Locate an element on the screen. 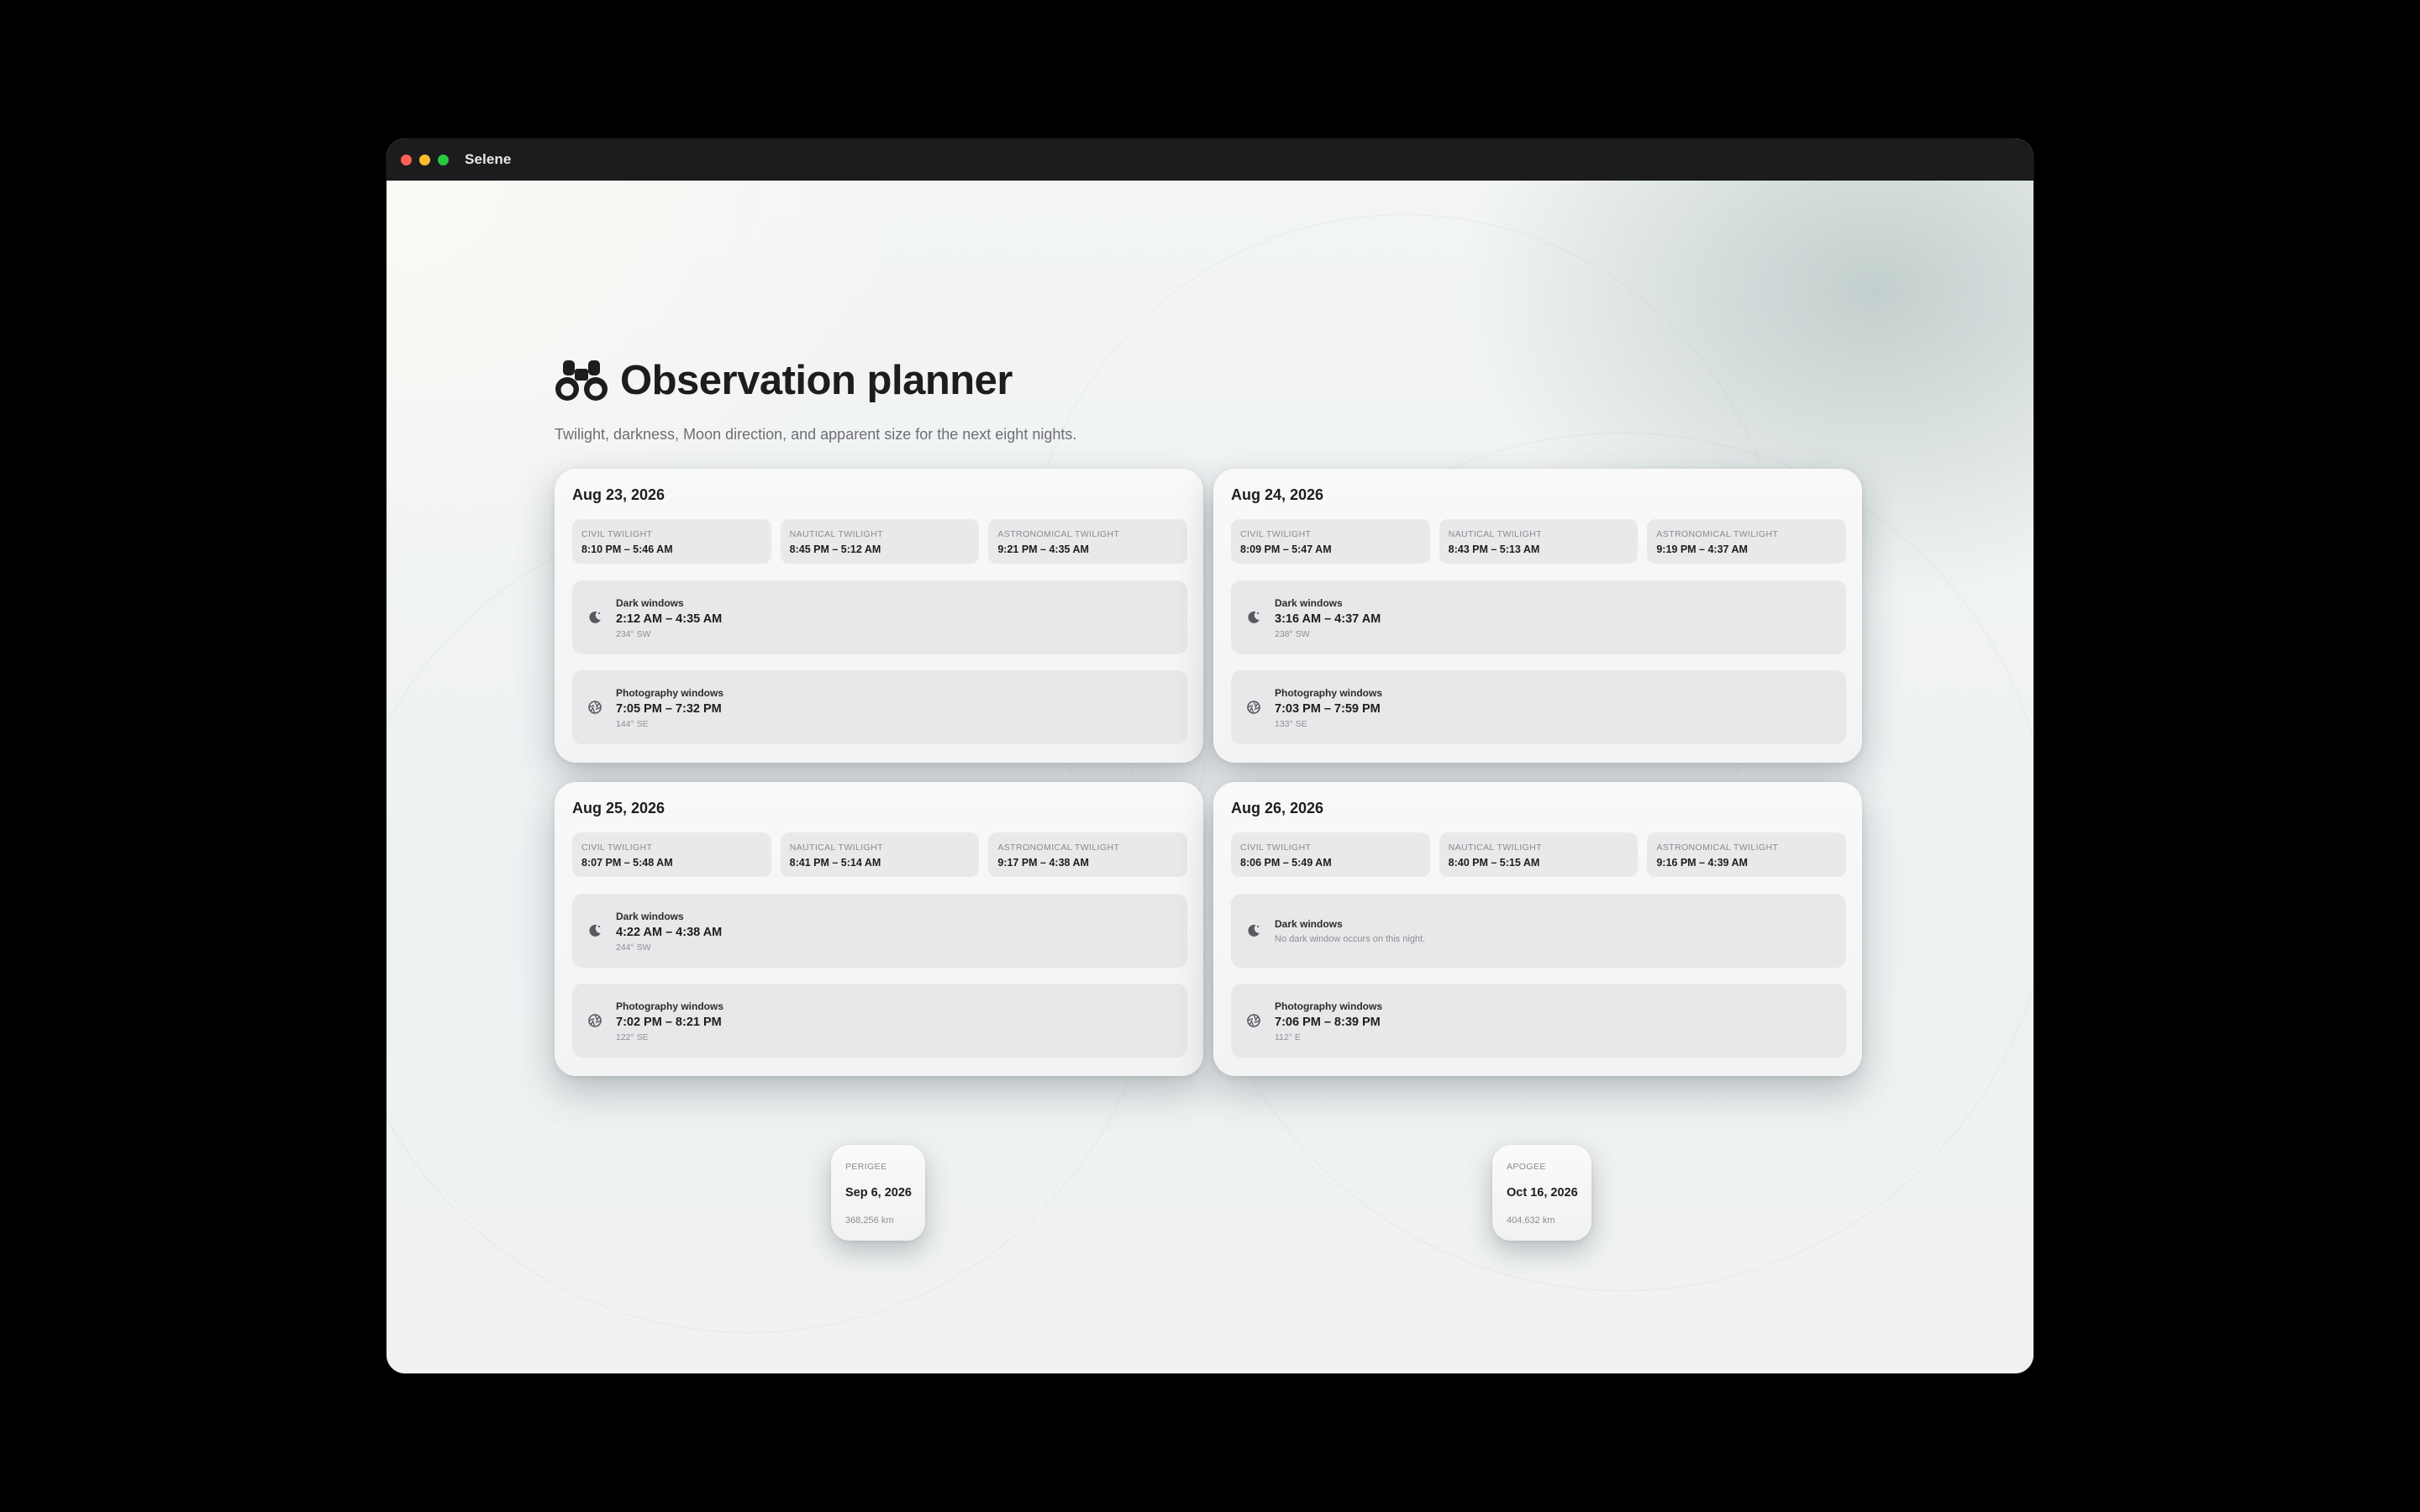 This screenshot has width=2420, height=1512. civil-twilight-time: 8:09 PM – 5:47 AM is located at coordinates (1286, 549).